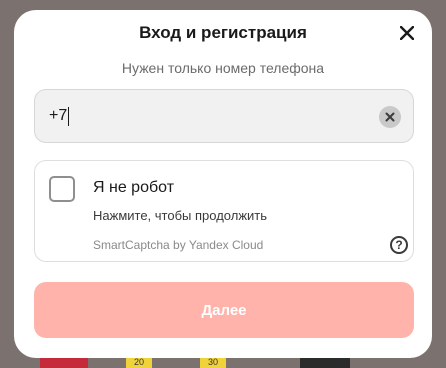  Describe the element at coordinates (134, 187) in the screenshot. I see `captcha-title: Я не робот` at that location.